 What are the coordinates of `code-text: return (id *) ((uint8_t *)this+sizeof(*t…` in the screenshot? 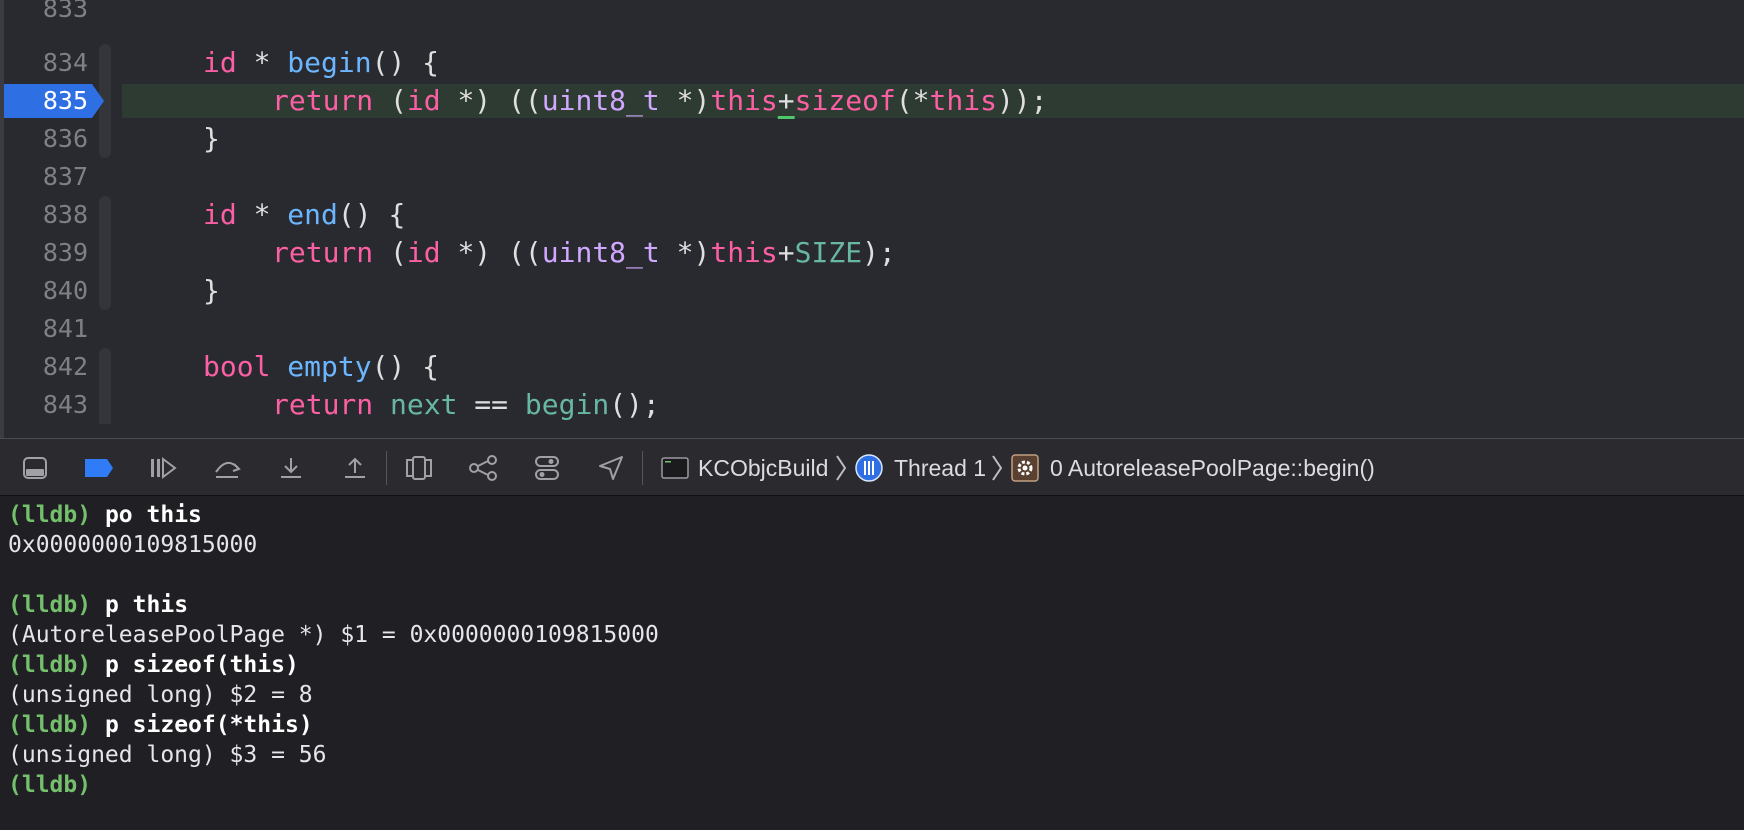 It's located at (660, 101).